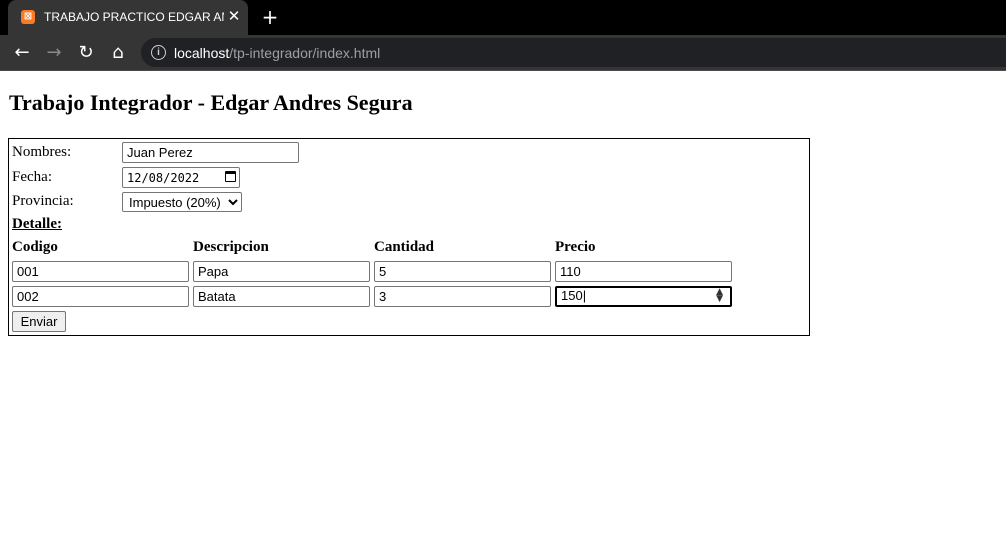 Image resolution: width=1006 pixels, height=539 pixels. Describe the element at coordinates (234, 16) in the screenshot. I see `close-icon: ✕` at that location.